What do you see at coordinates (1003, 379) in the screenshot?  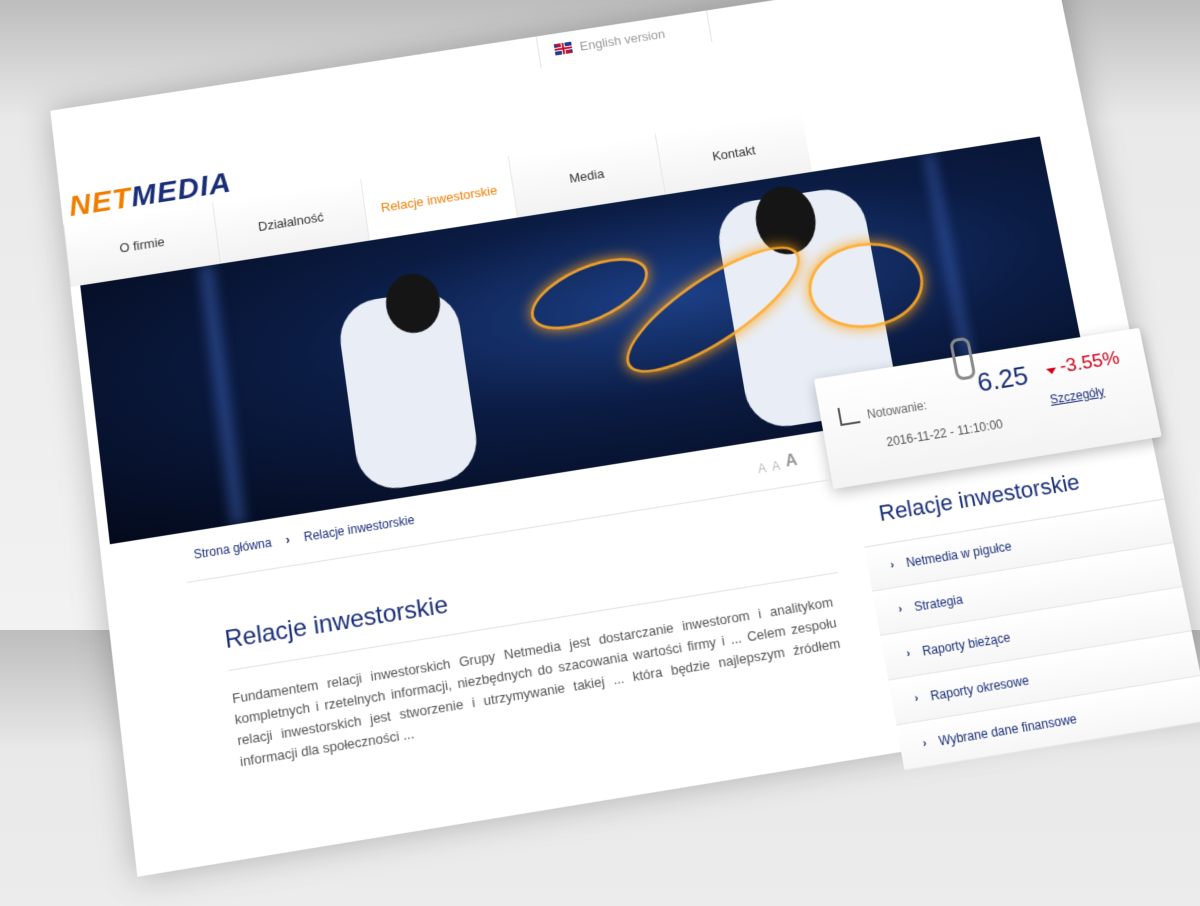 I see `quote-price: 6.25` at bounding box center [1003, 379].